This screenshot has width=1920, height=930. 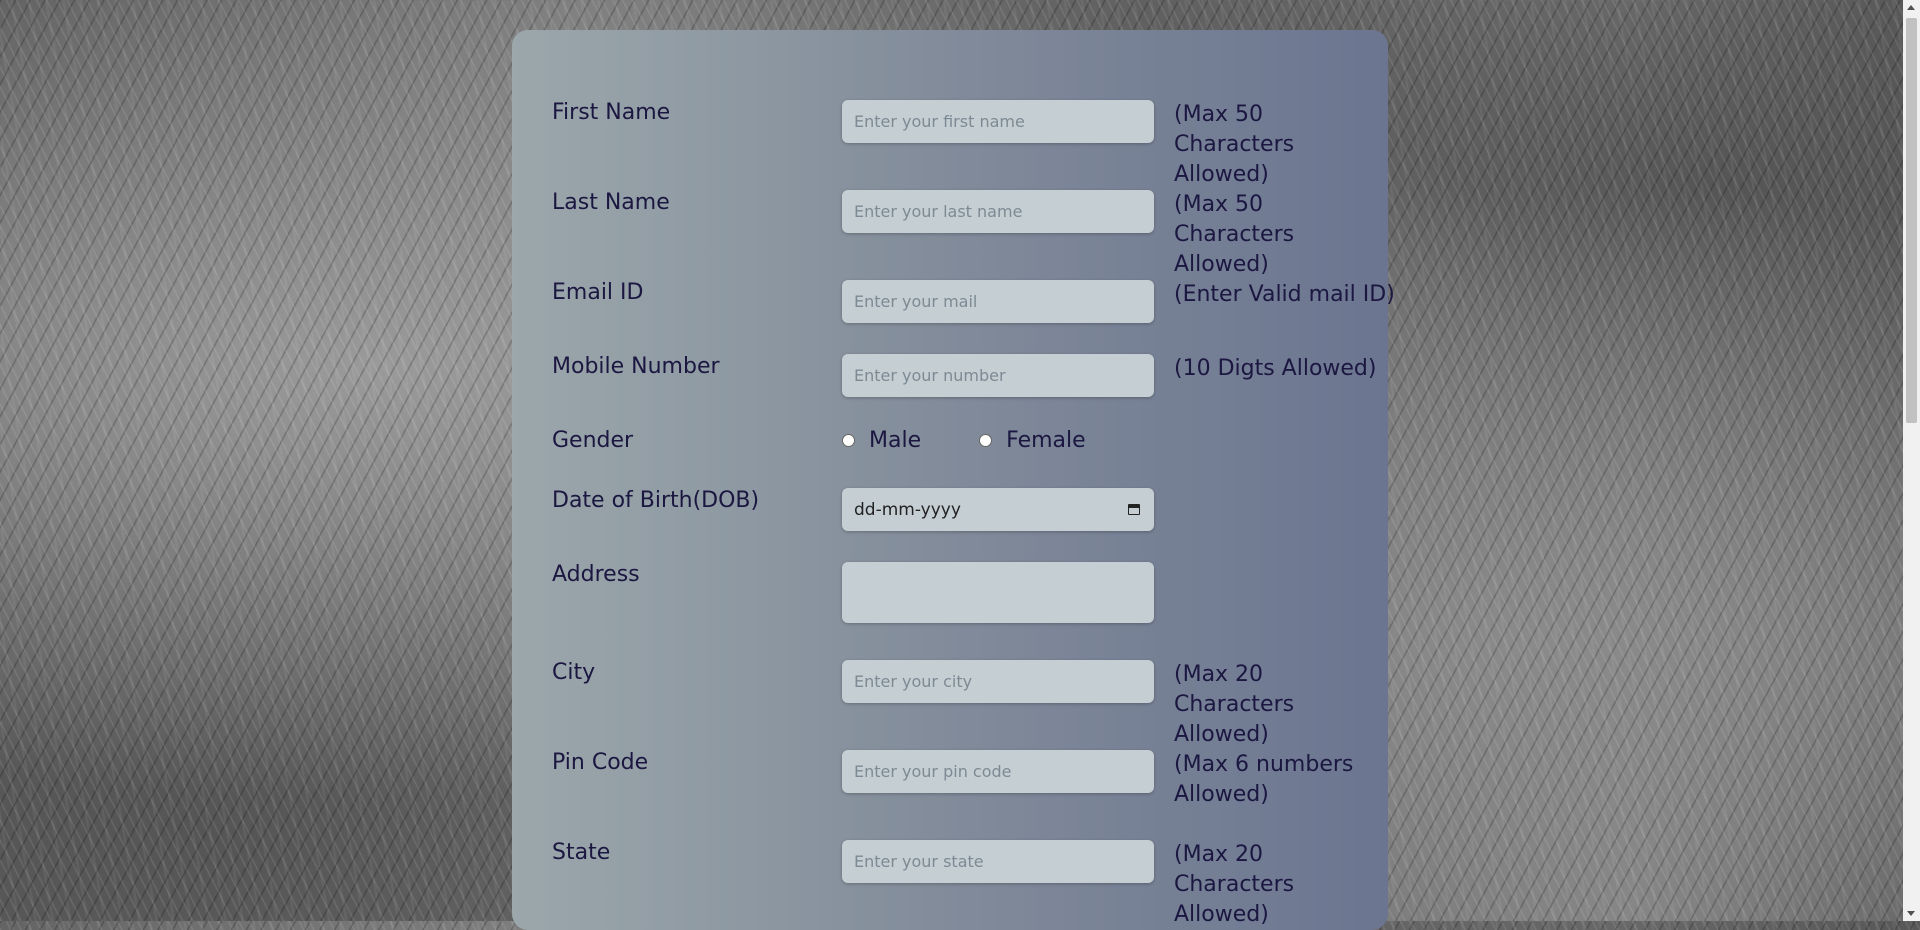 I want to click on mobile-note: (10 Digts Allowed), so click(x=1275, y=368).